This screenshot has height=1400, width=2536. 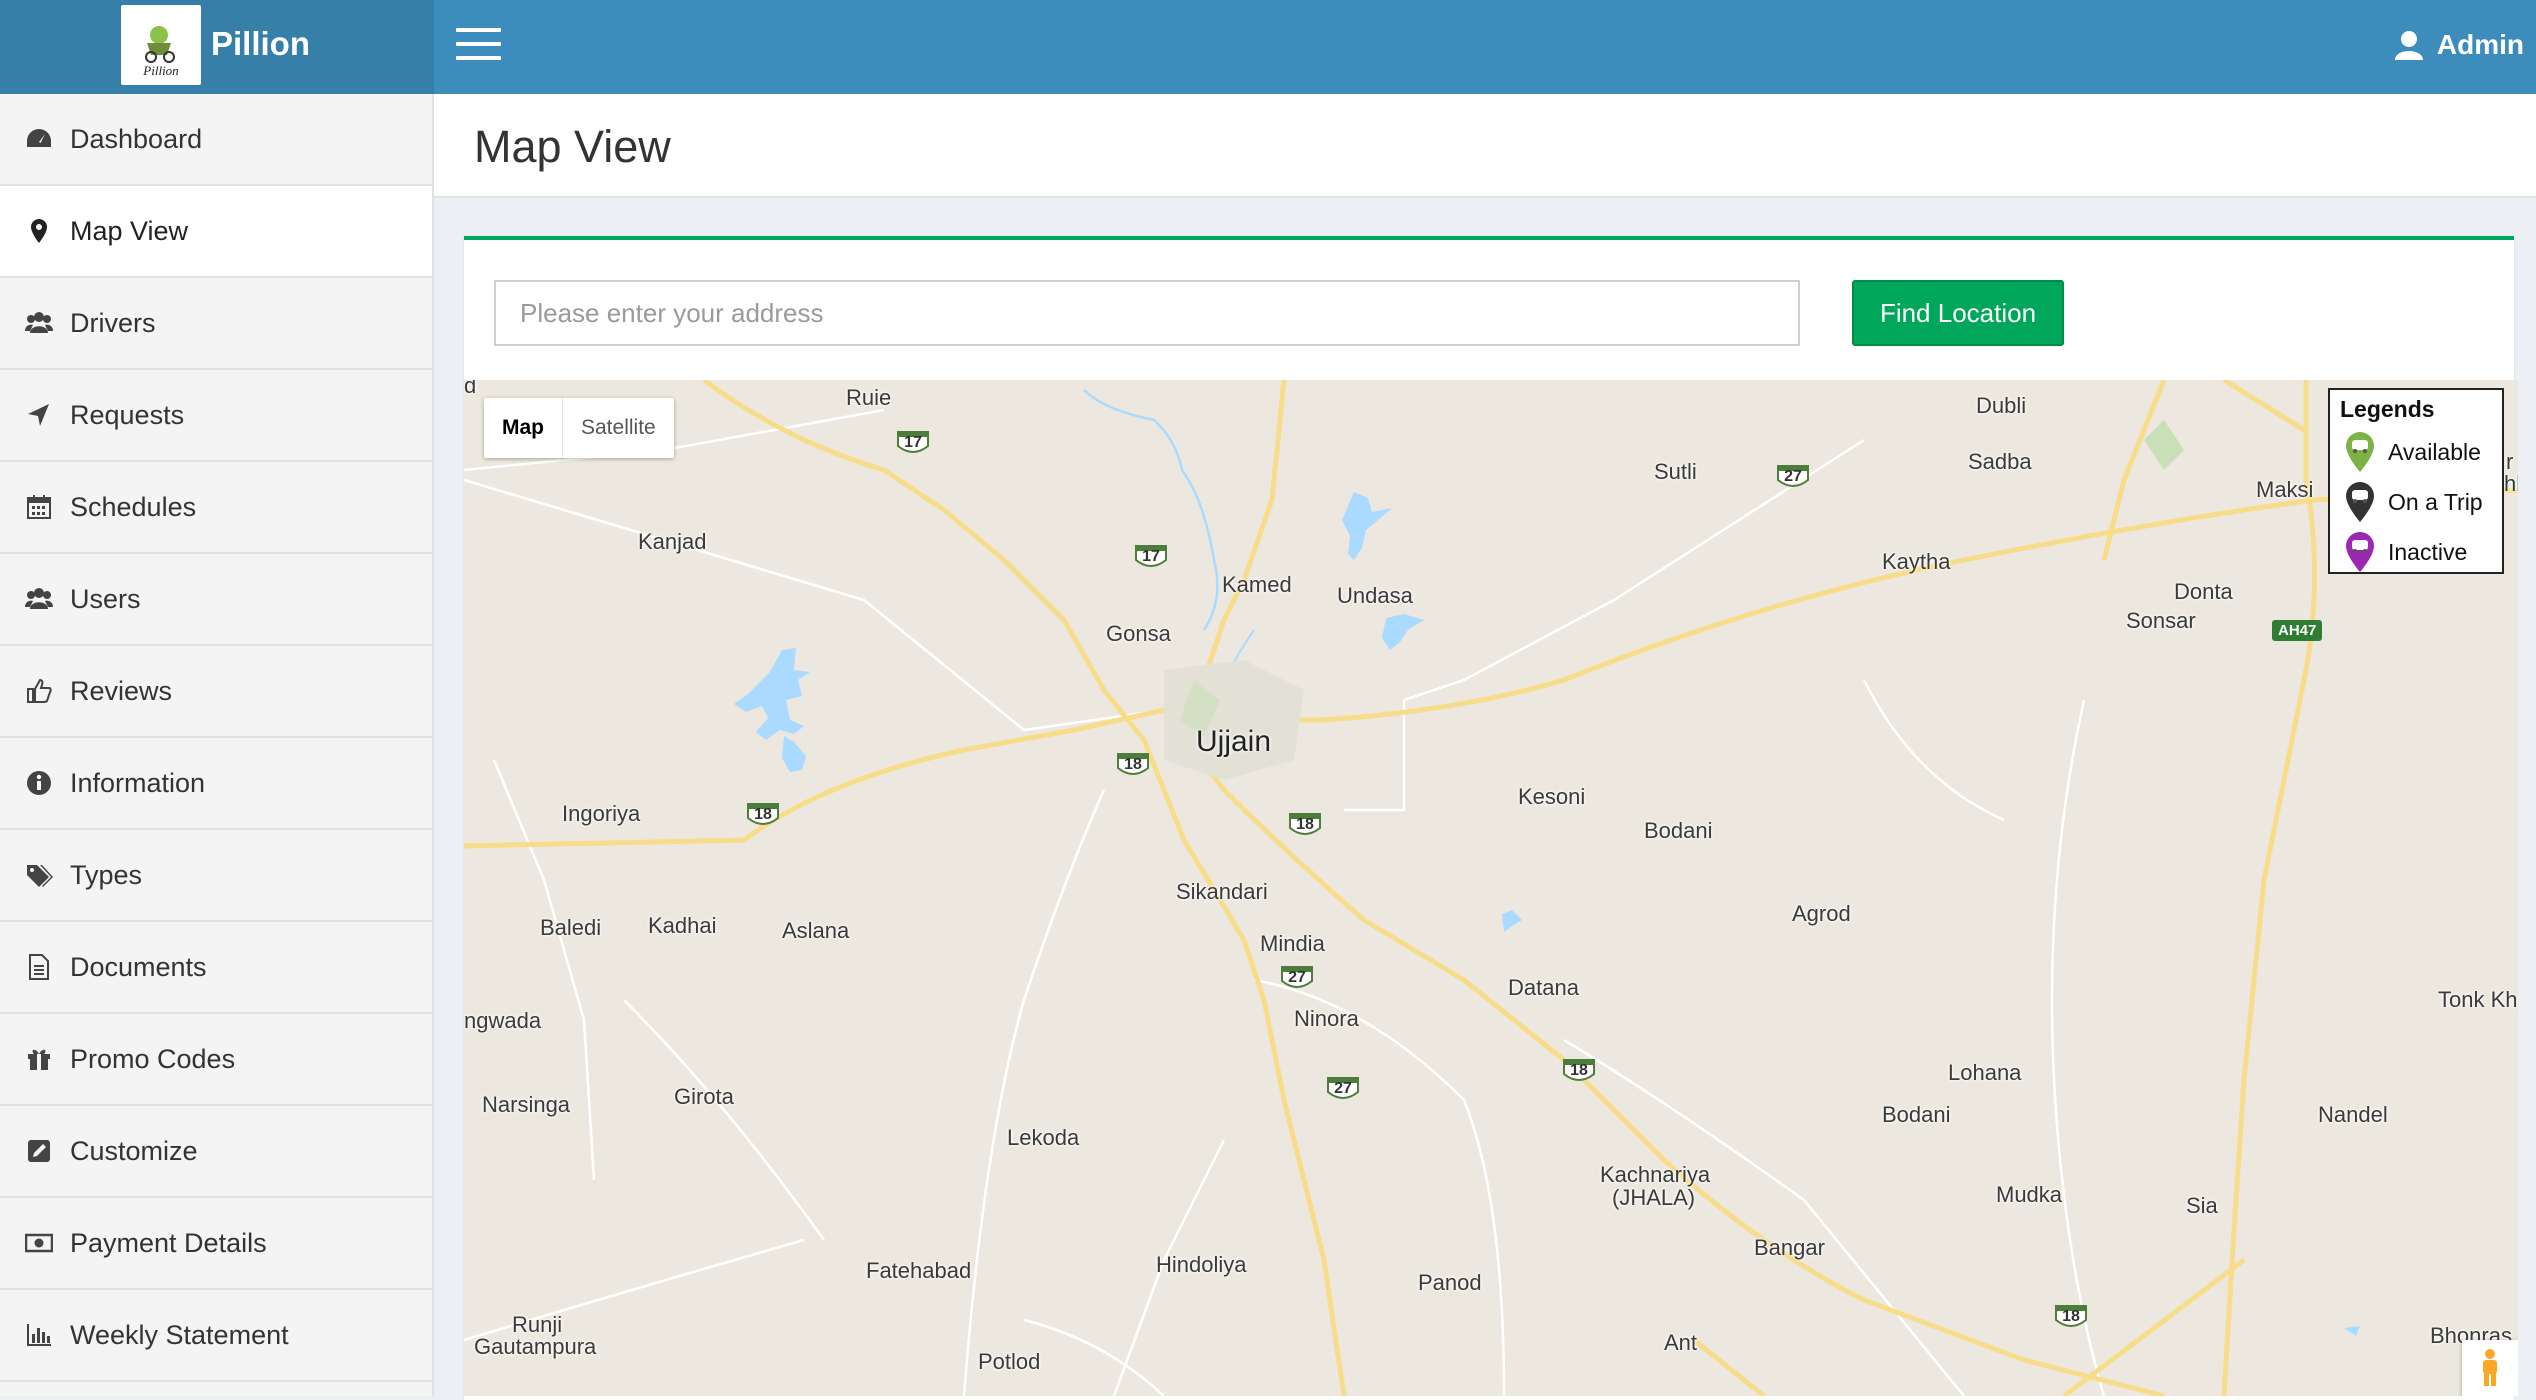 I want to click on info-circle-icon, so click(x=39, y=783).